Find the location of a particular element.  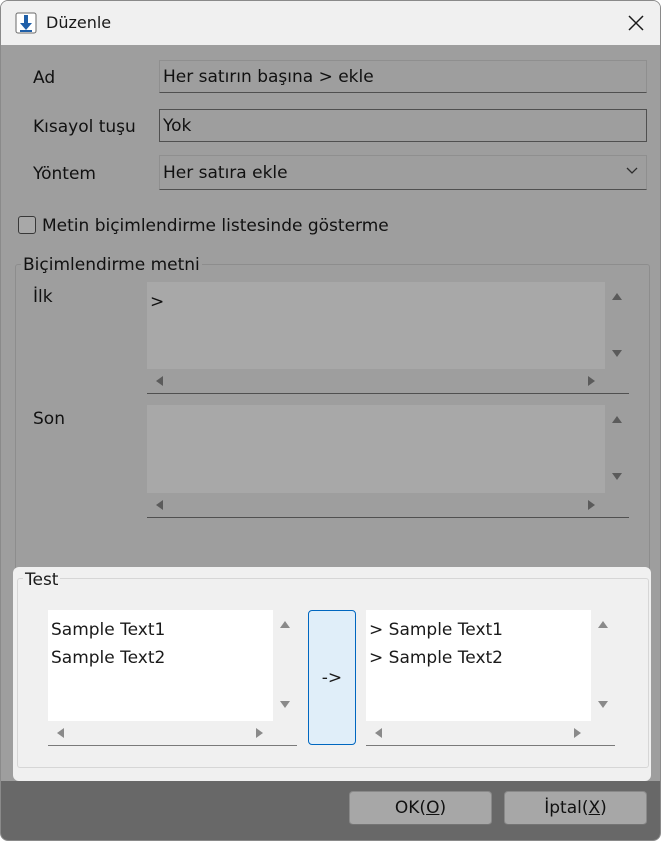

bottom-dim-overlay is located at coordinates (330, 810).